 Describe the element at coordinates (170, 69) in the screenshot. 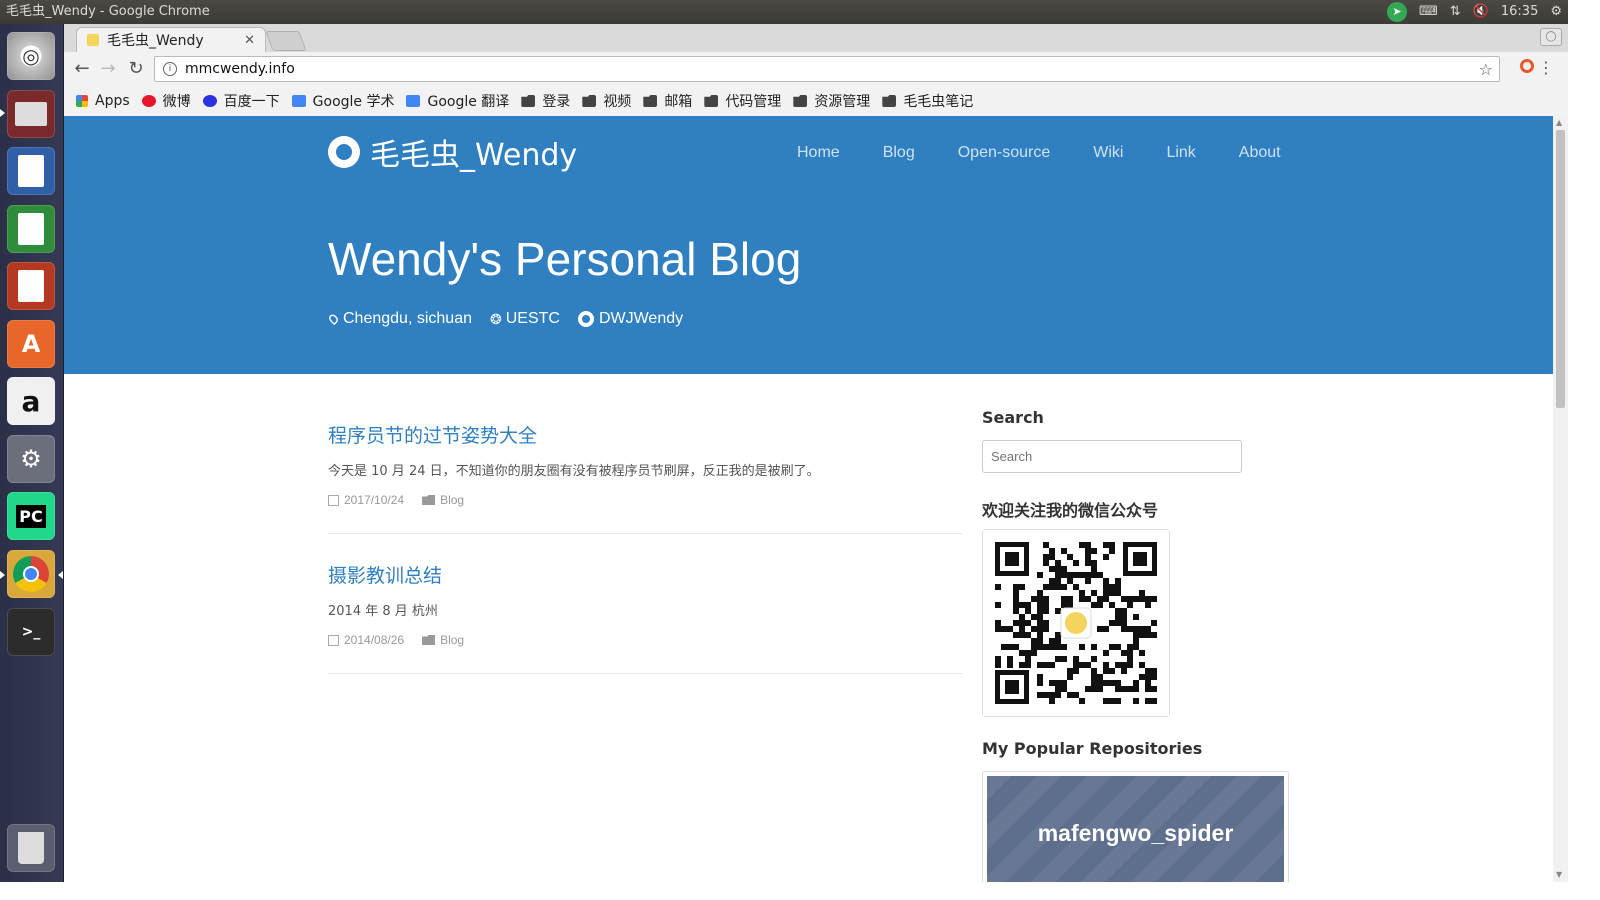

I see `site-info-icon: i` at that location.